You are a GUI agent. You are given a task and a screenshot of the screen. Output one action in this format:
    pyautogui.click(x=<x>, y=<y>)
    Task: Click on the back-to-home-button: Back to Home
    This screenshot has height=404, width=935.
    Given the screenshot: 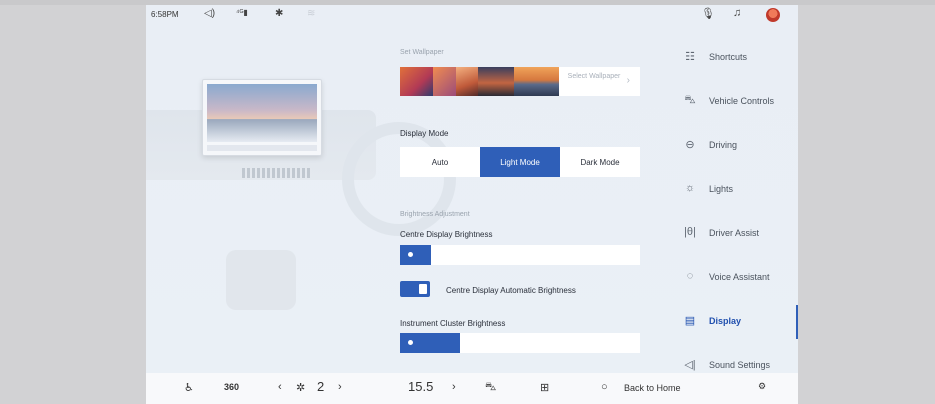 What is the action you would take?
    pyautogui.click(x=652, y=388)
    